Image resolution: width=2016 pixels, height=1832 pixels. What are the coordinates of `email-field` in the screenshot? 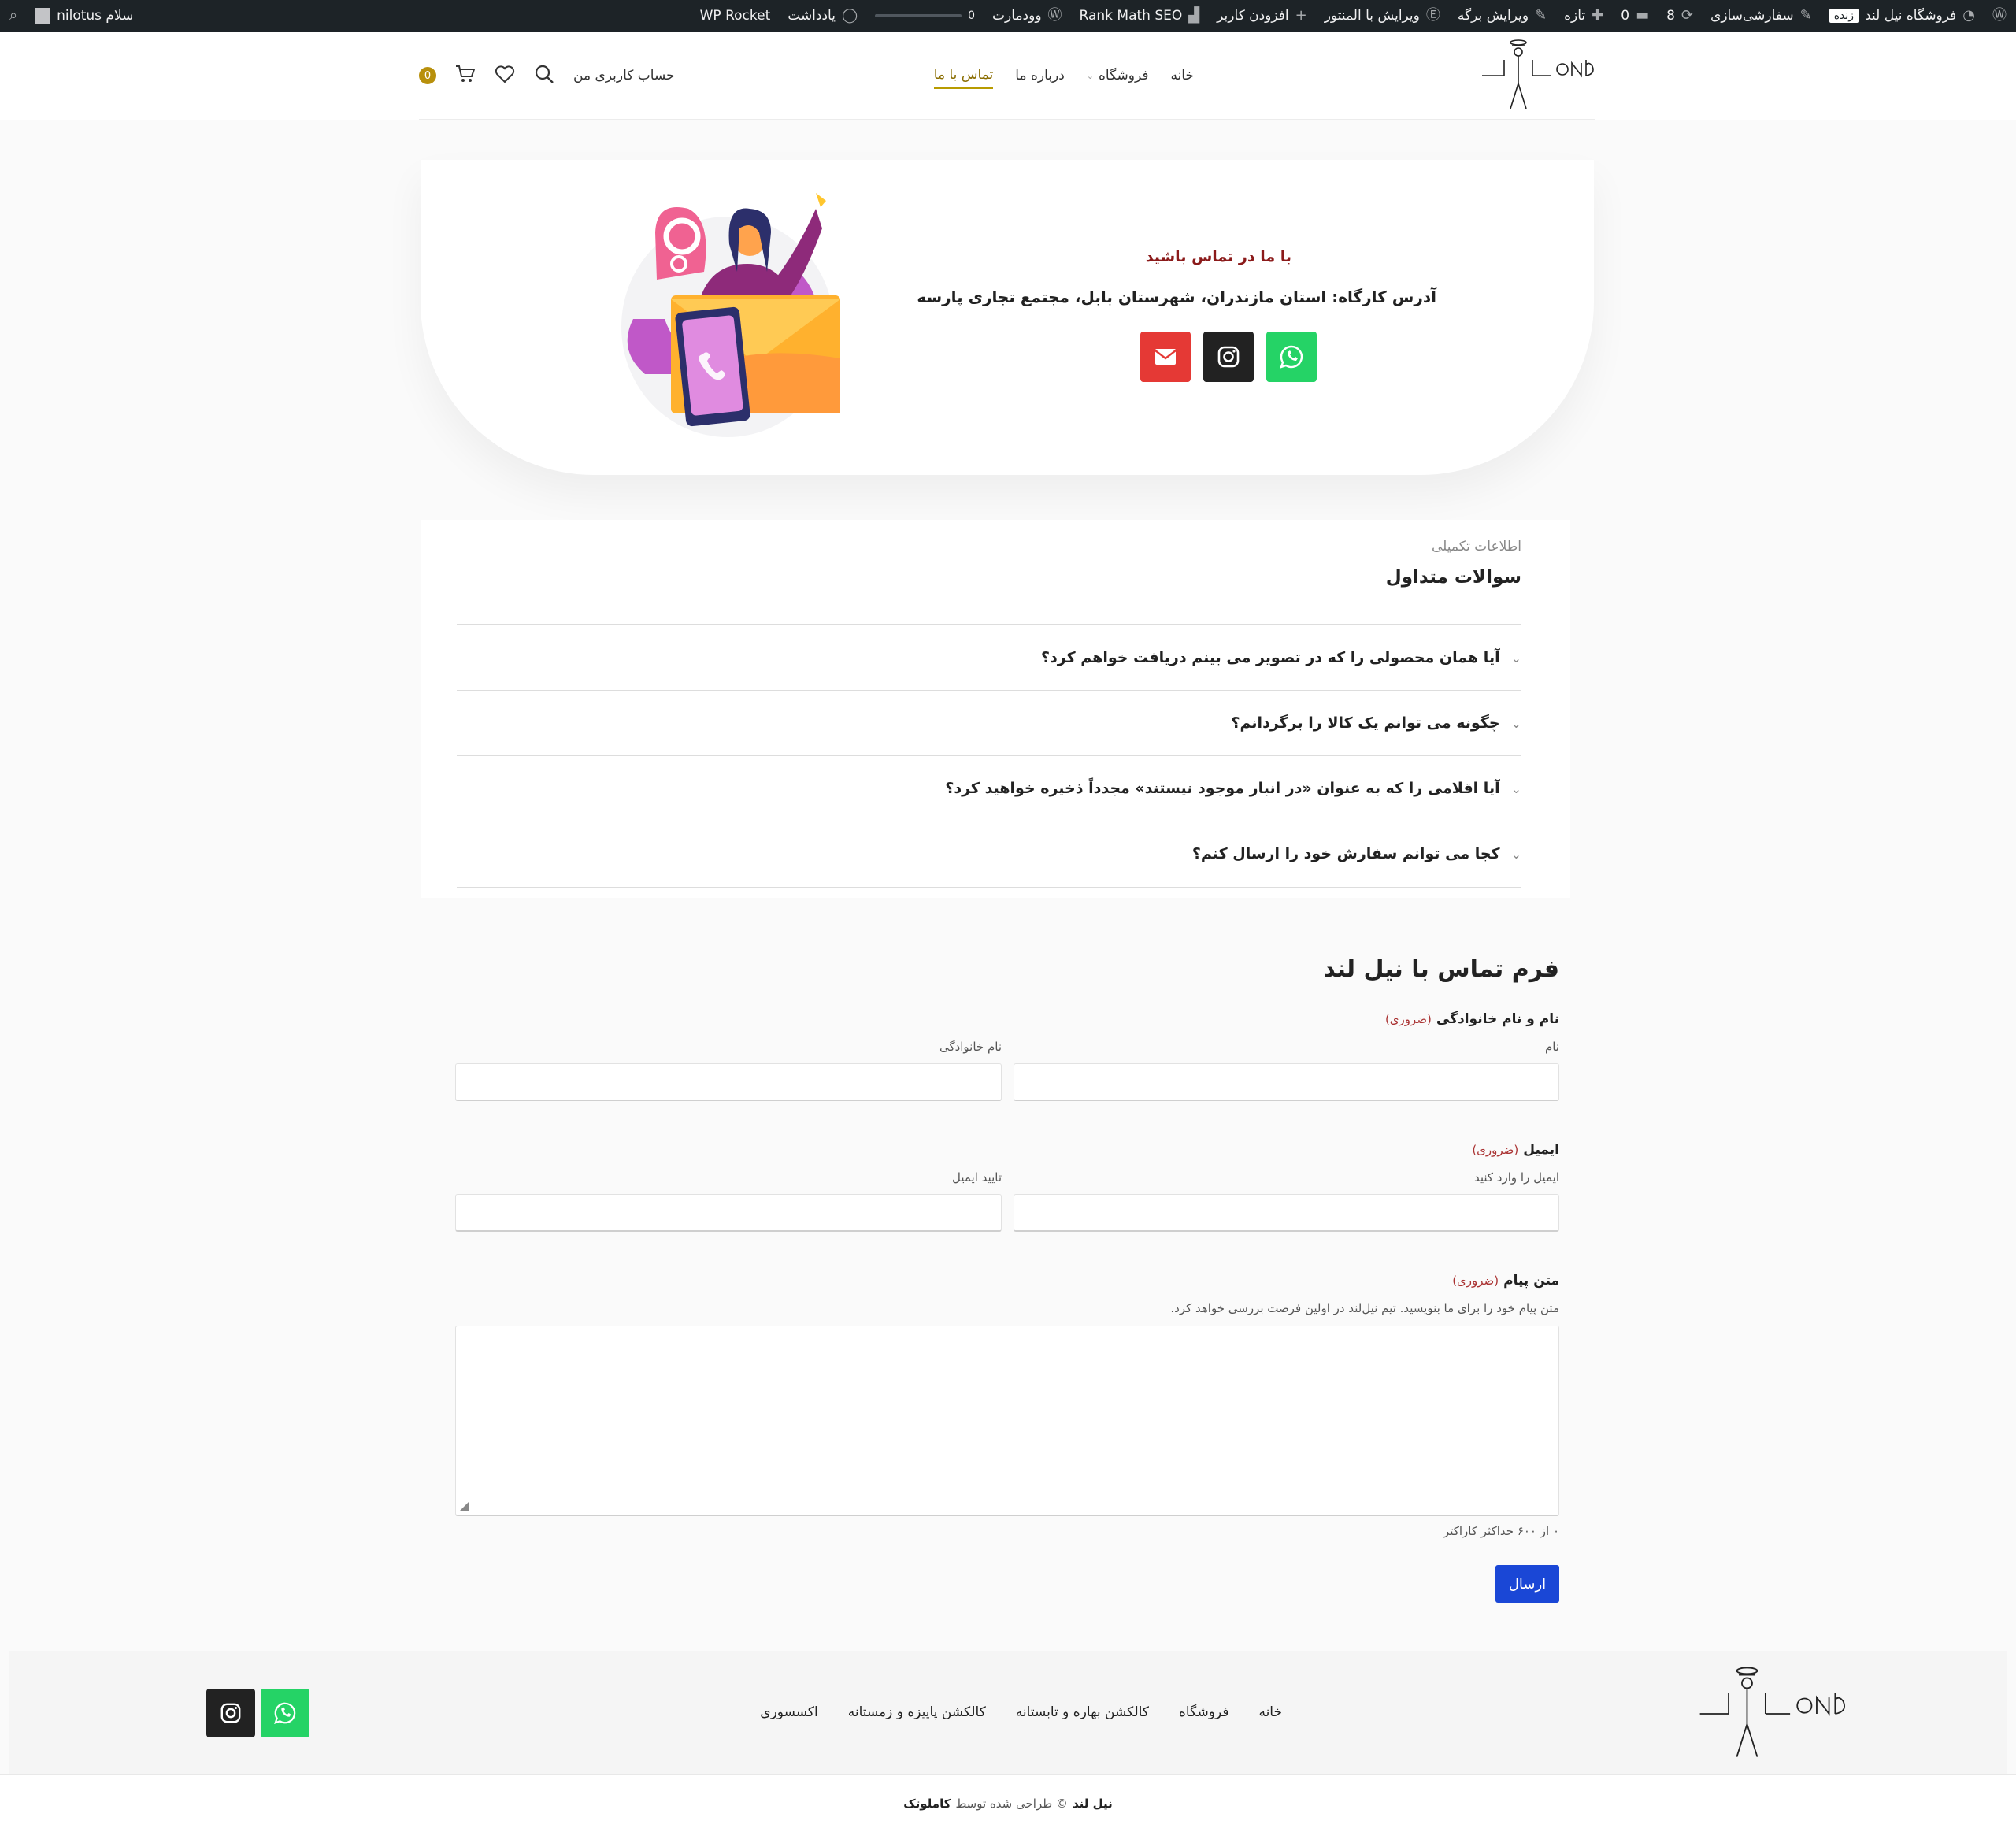 It's located at (1286, 1213).